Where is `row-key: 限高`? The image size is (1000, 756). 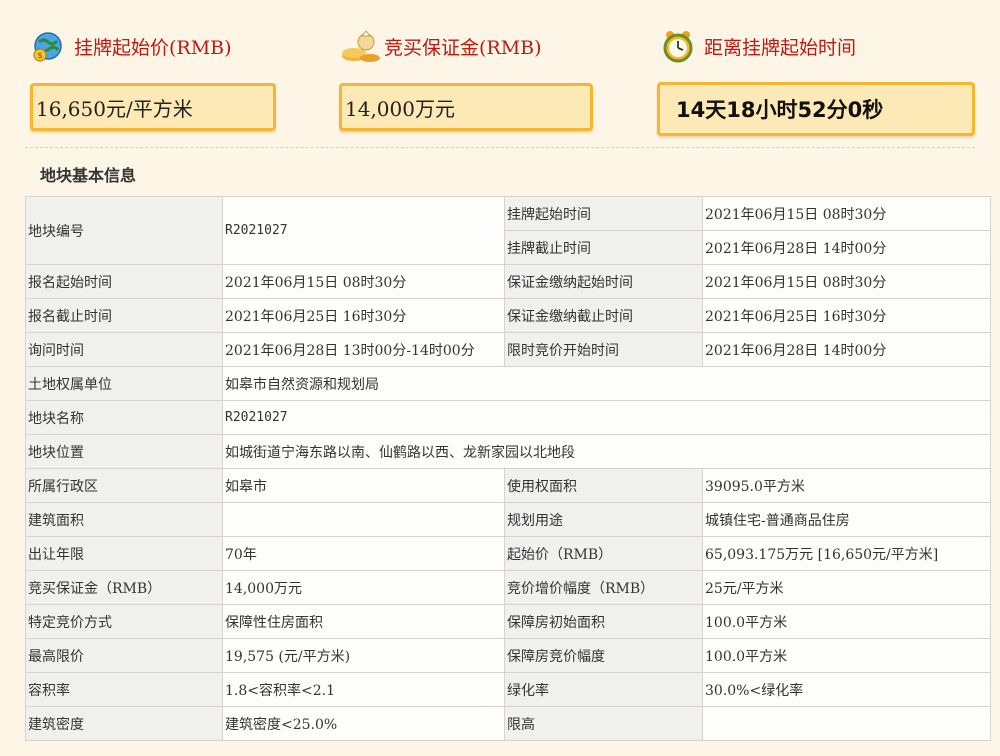 row-key: 限高 is located at coordinates (603, 723).